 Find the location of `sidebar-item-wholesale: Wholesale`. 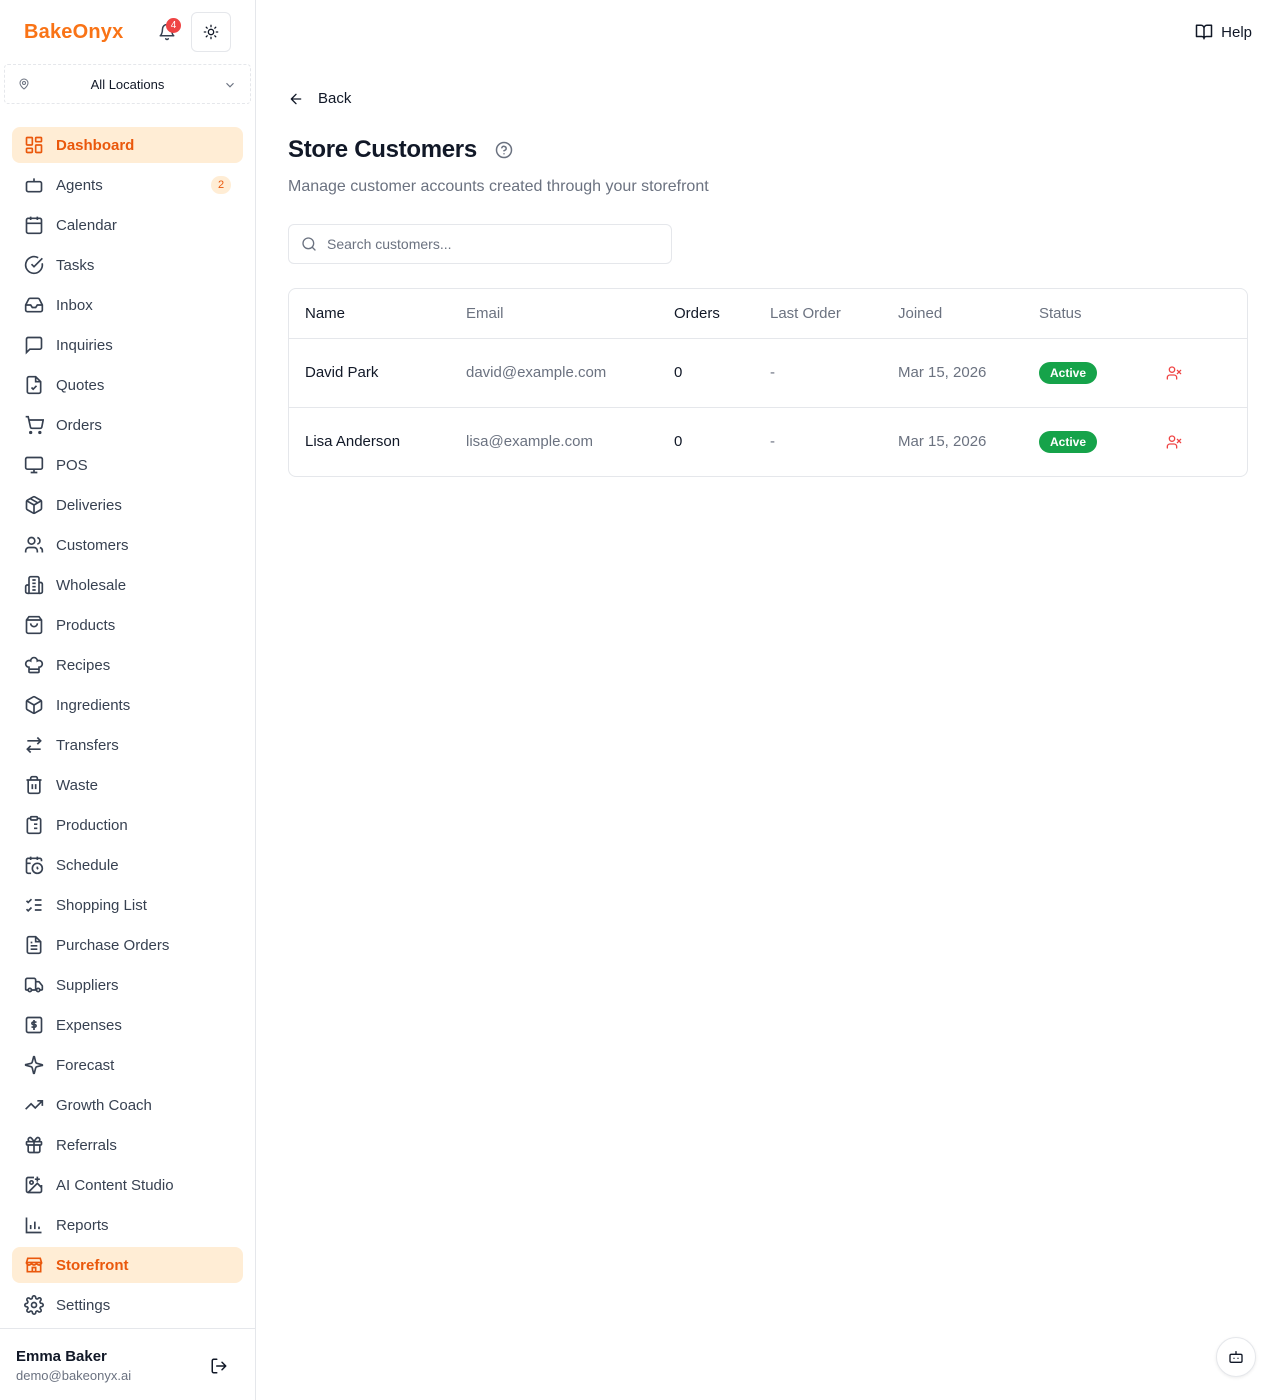

sidebar-item-wholesale: Wholesale is located at coordinates (127, 585).